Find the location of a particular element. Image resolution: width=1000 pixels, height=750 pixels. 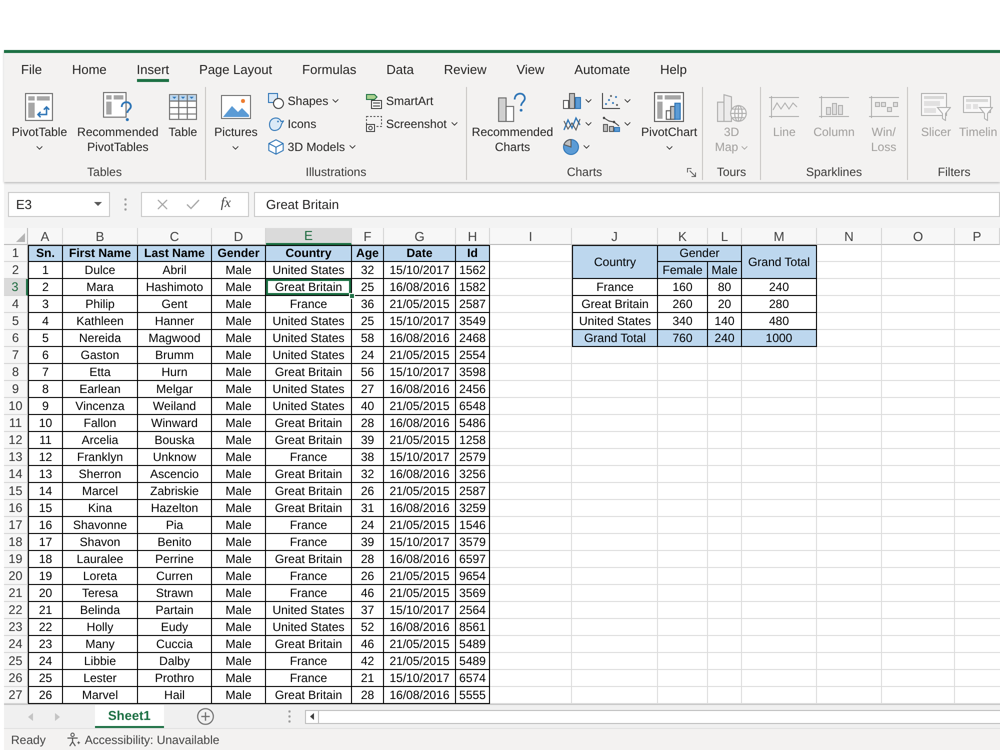

column-header: O is located at coordinates (918, 236).